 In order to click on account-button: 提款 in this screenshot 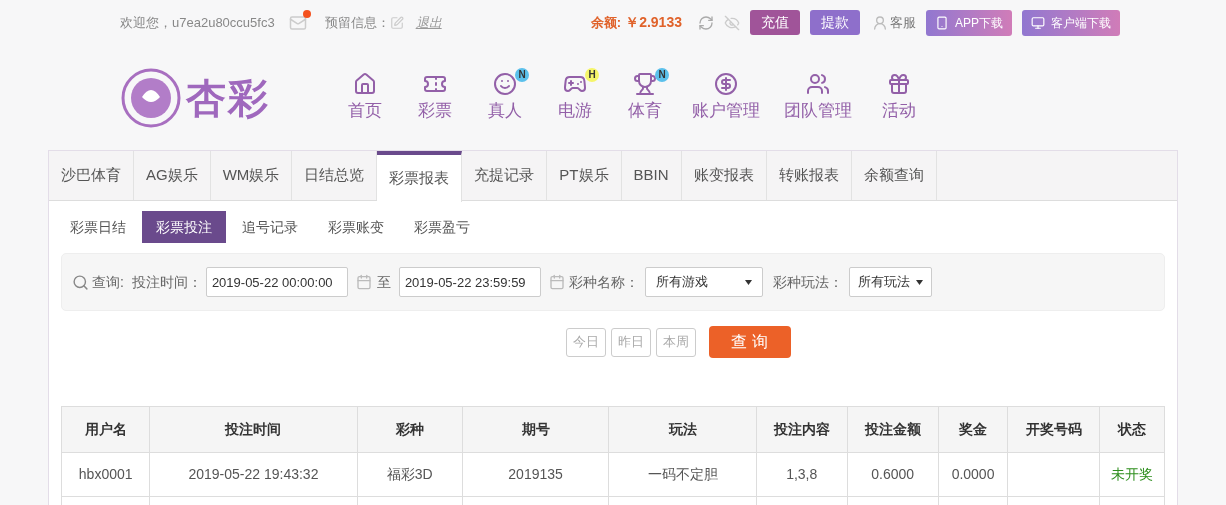, I will do `click(835, 22)`.